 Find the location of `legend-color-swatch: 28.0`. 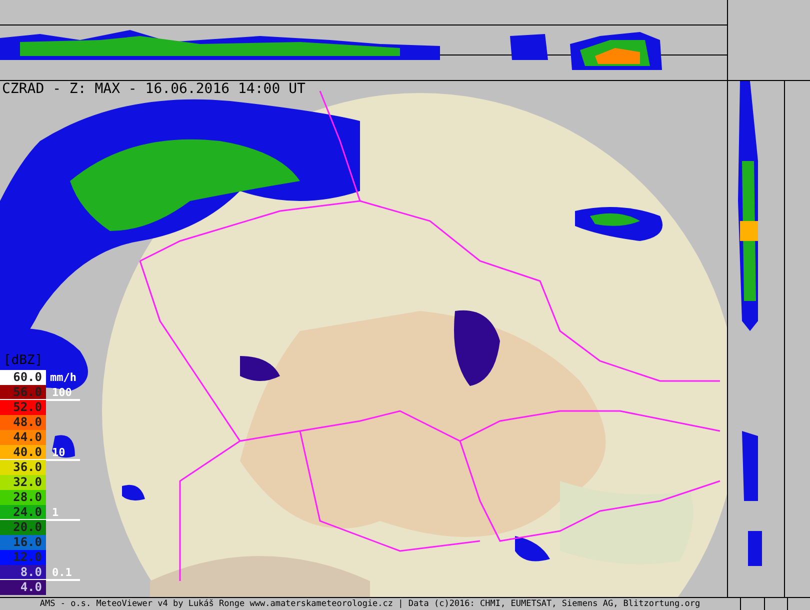

legend-color-swatch: 28.0 is located at coordinates (23, 497).